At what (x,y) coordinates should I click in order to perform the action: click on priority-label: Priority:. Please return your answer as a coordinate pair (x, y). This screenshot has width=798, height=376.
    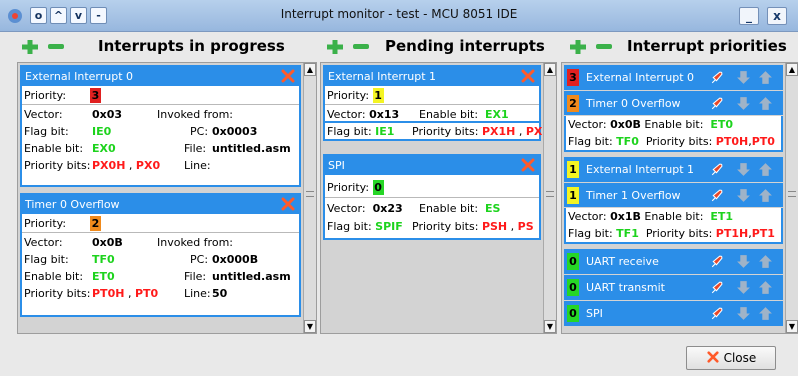
    Looking at the image, I should click on (348, 95).